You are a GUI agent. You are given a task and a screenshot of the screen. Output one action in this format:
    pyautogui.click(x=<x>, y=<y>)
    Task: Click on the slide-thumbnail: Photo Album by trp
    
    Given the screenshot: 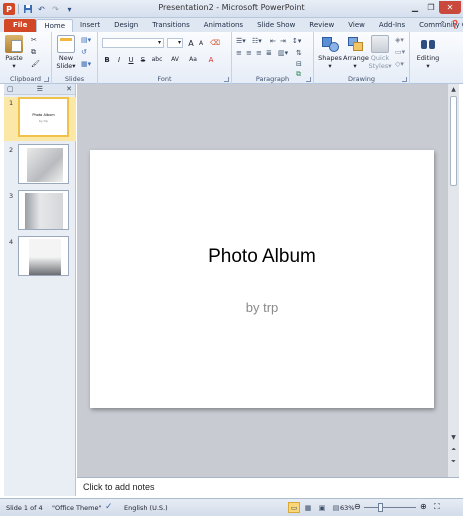 What is the action you would take?
    pyautogui.click(x=43, y=117)
    